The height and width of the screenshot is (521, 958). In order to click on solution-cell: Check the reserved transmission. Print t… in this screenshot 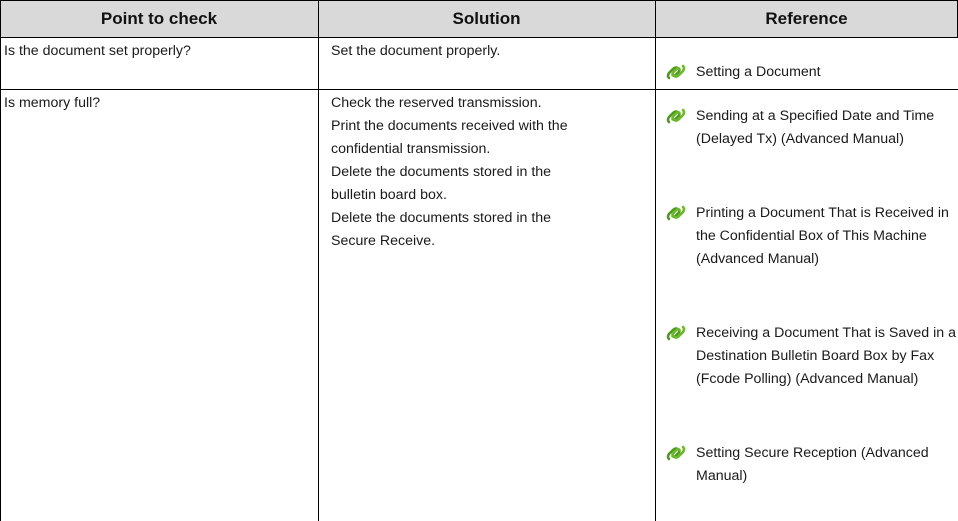, I will do `click(449, 172)`.